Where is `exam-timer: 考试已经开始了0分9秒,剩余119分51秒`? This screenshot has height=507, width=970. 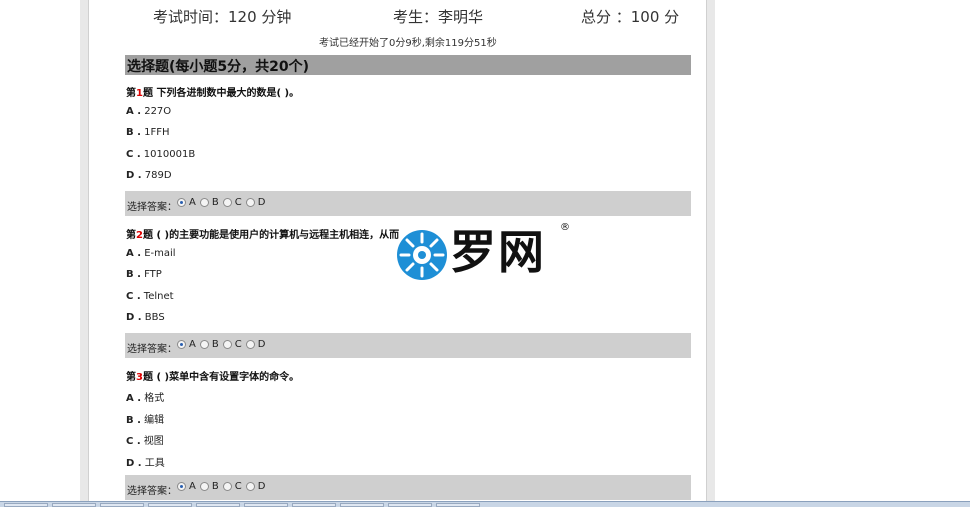
exam-timer: 考试已经开始了0分9秒,剩余119分51秒 is located at coordinates (408, 43).